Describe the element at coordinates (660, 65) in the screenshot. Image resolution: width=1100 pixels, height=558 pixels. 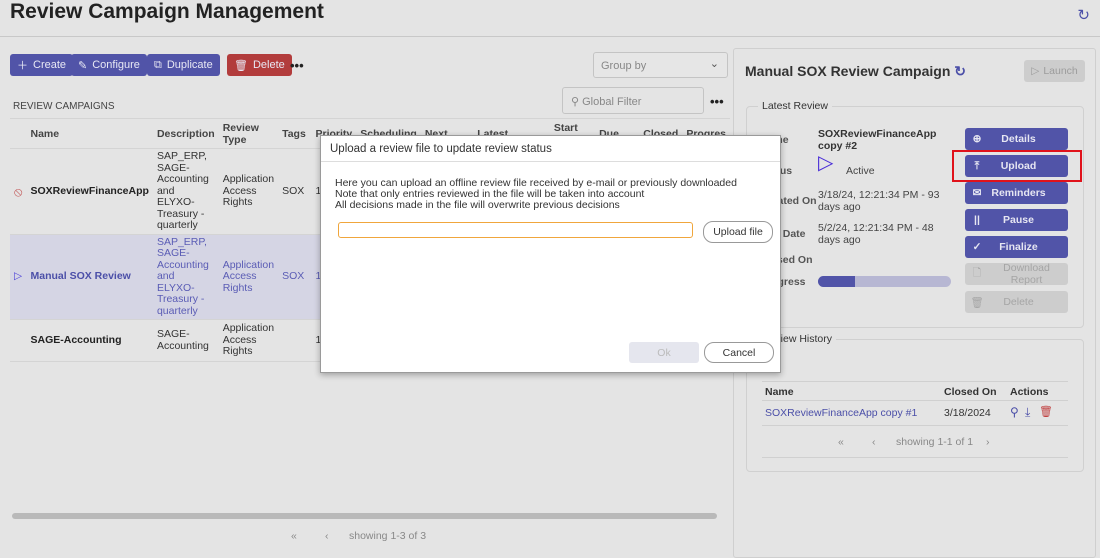
I see `group-by-select: Group by ⌄` at that location.